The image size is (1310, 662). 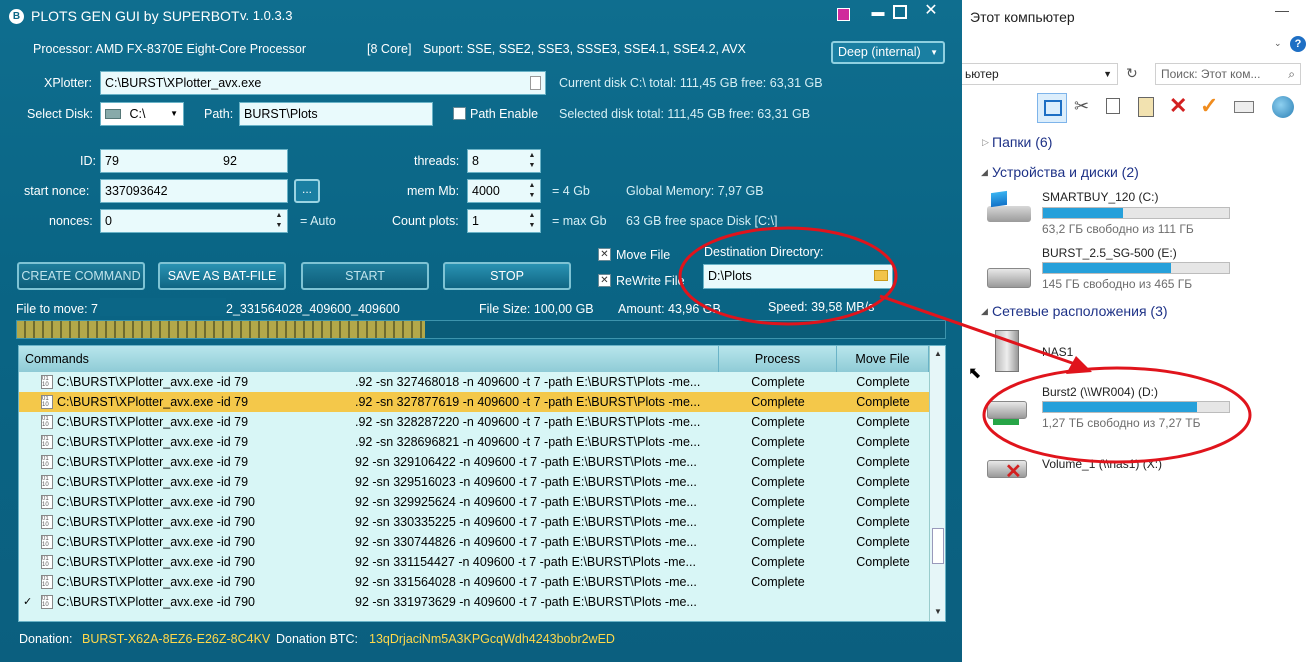 I want to click on donation-burst-address: BURST-X62A-8EZ6-E26Z-8C4KV, so click(x=176, y=639).